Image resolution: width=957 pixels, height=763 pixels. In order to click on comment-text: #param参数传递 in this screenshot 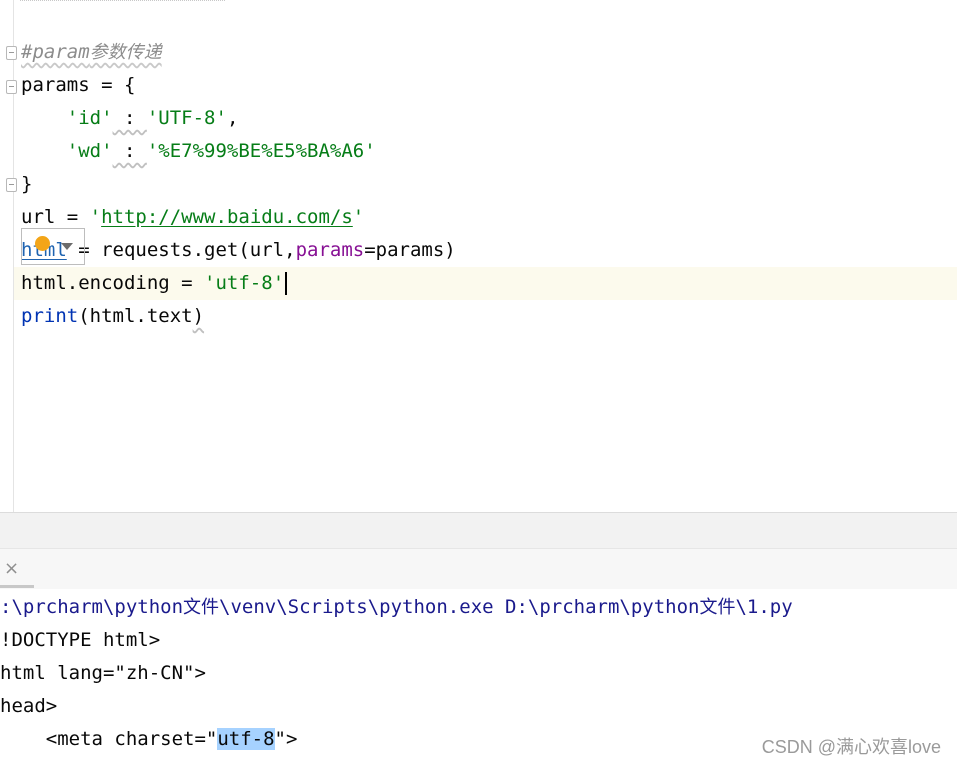, I will do `click(91, 52)`.